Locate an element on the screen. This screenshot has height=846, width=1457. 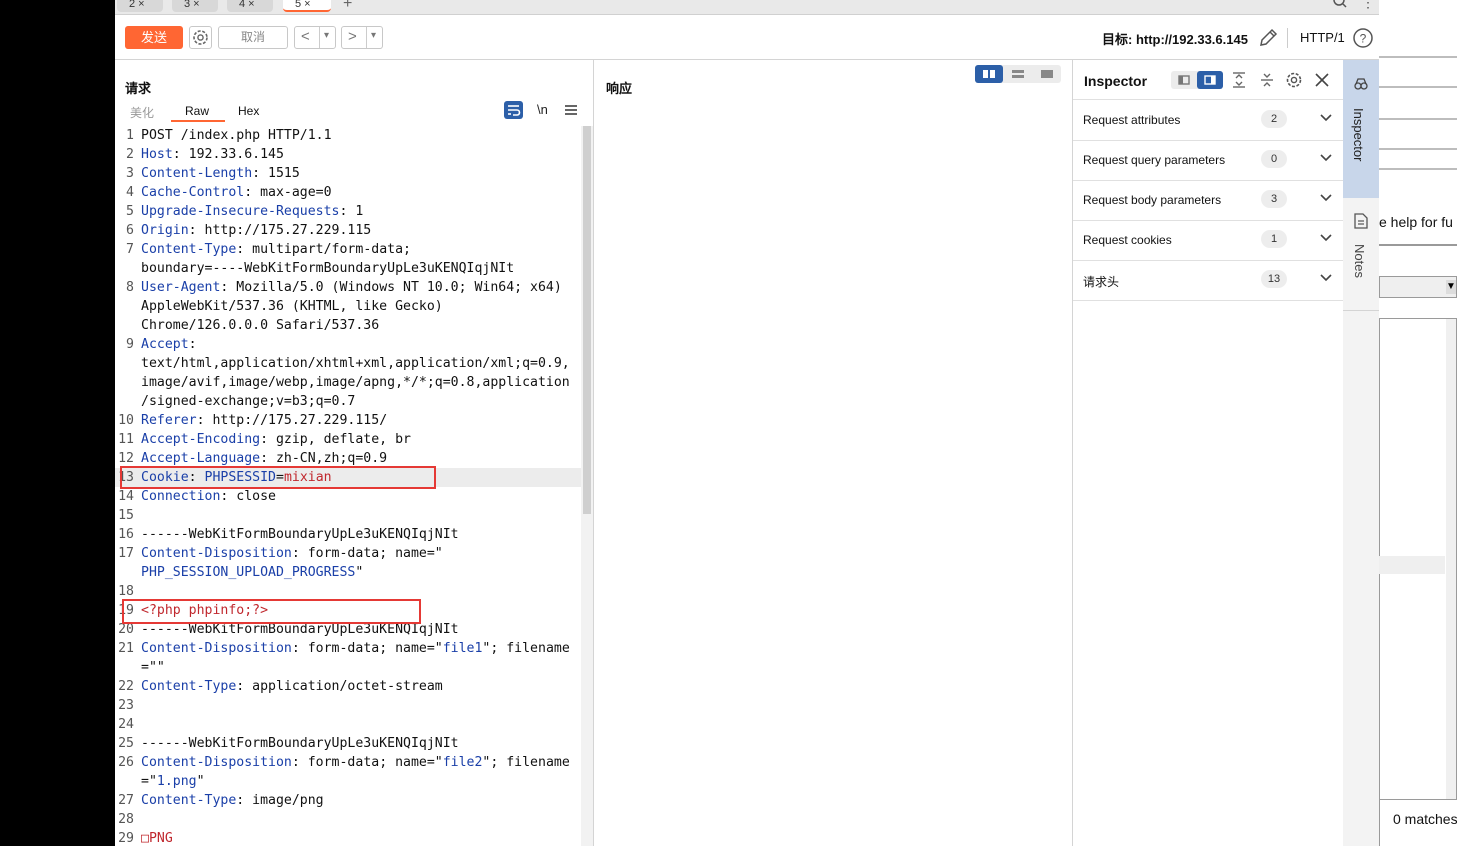
repeater-tab-active: 5 × is located at coordinates (307, 6).